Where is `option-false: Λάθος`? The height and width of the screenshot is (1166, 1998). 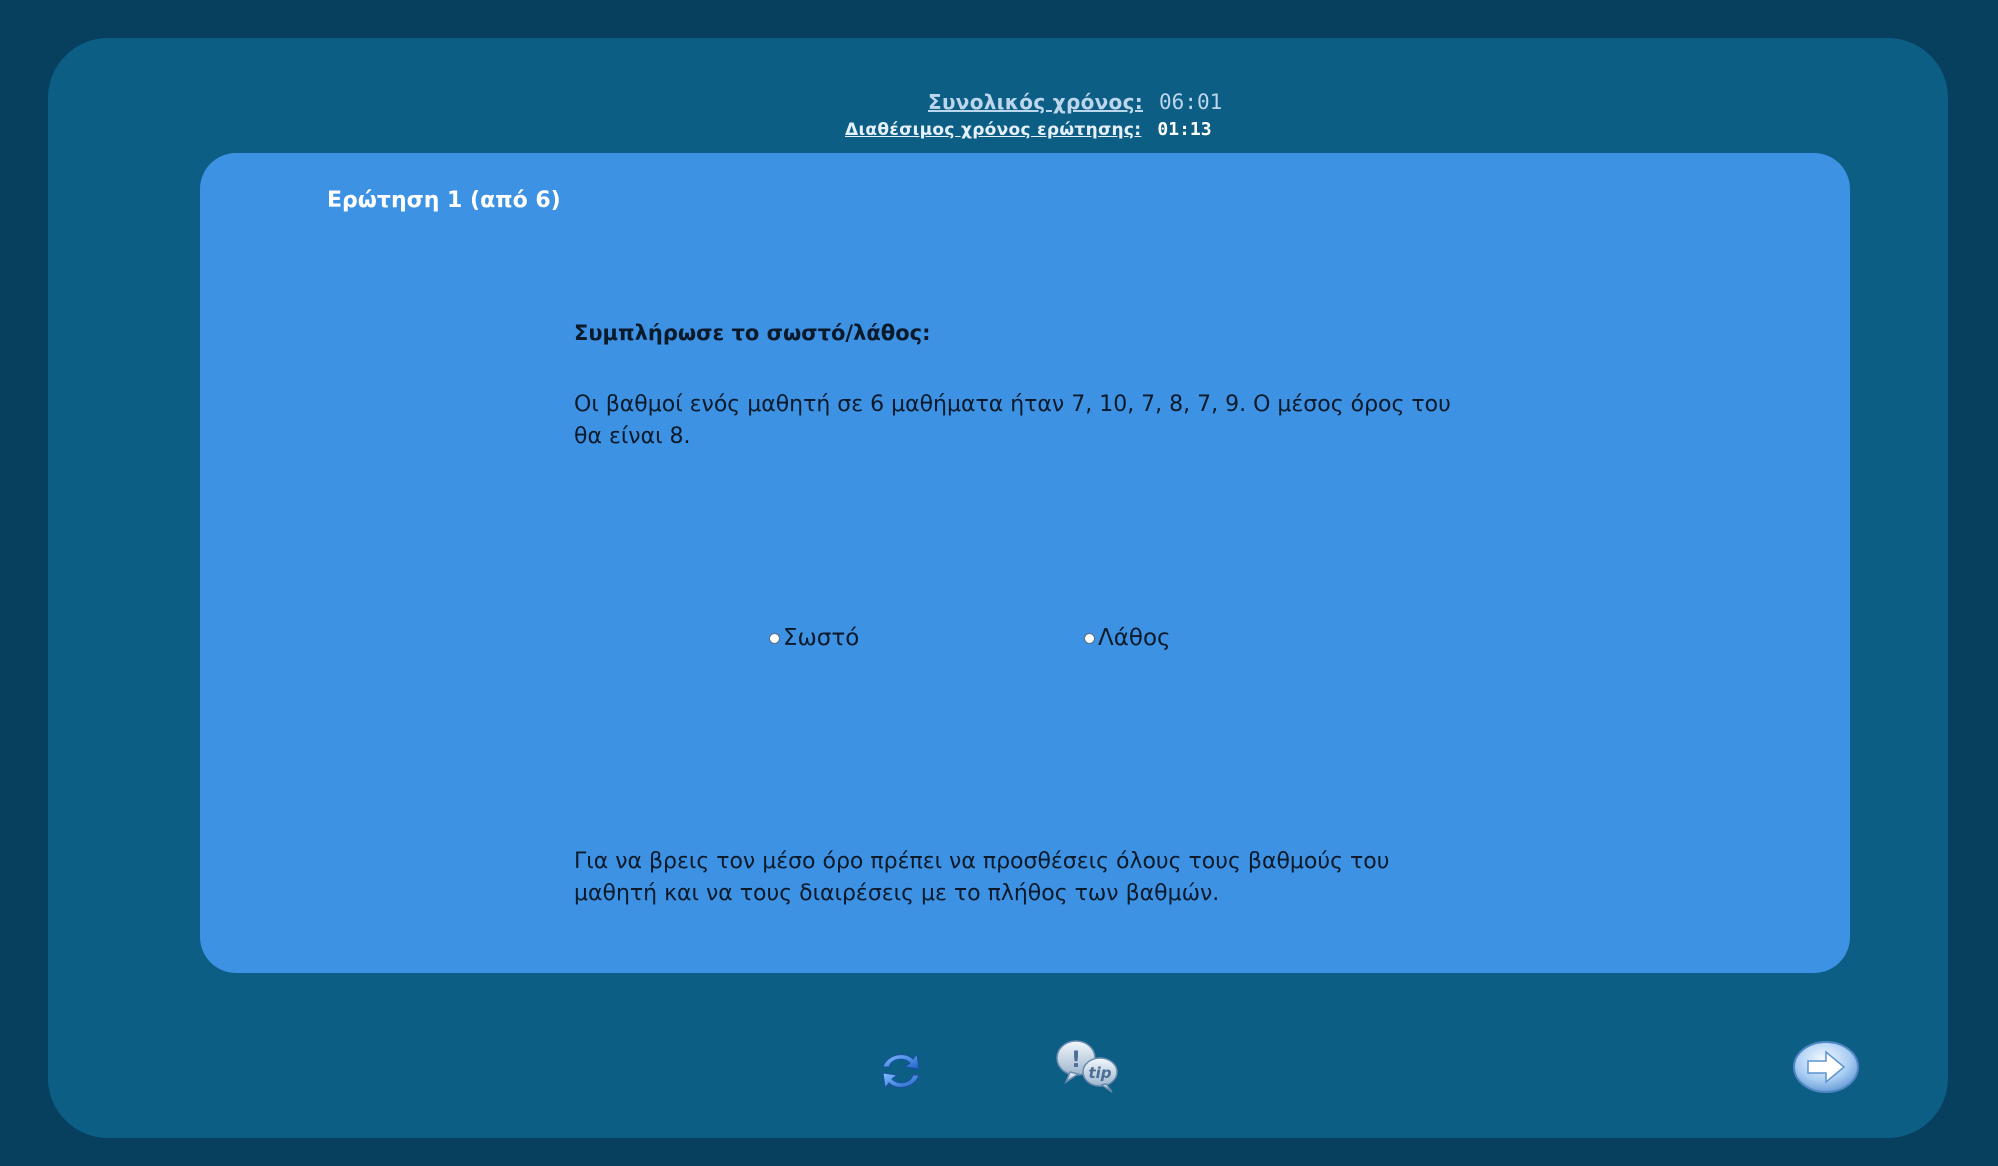
option-false: Λάθος is located at coordinates (1127, 638).